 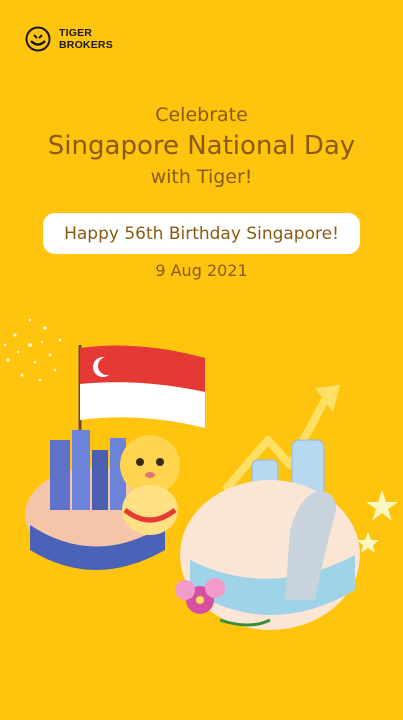 I want to click on fireworks-left-icon, so click(x=32, y=350).